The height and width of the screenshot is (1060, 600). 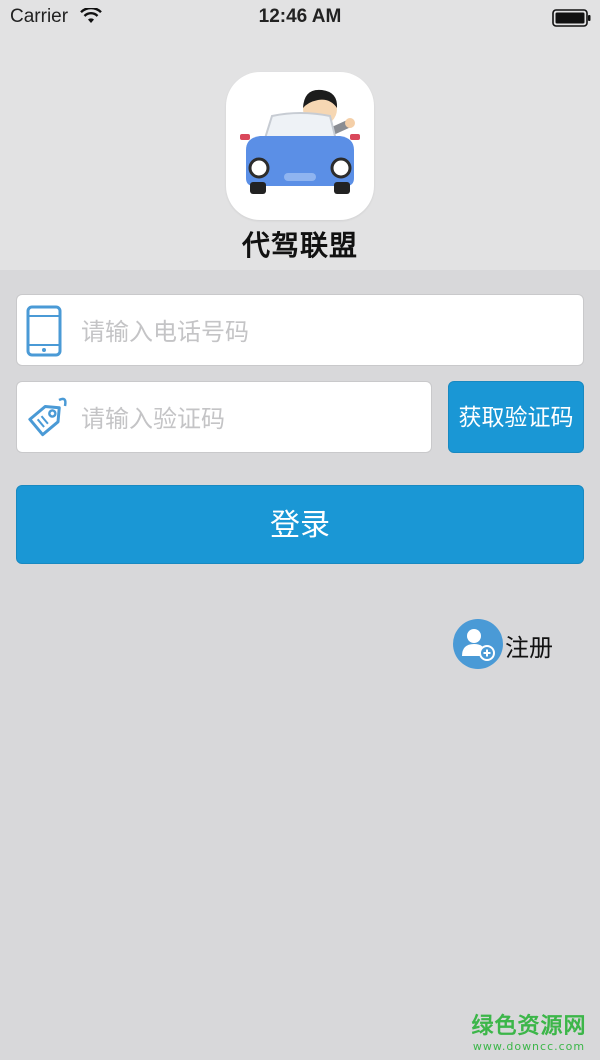 I want to click on status-bar: Carrier 12:46 AM, so click(x=300, y=17).